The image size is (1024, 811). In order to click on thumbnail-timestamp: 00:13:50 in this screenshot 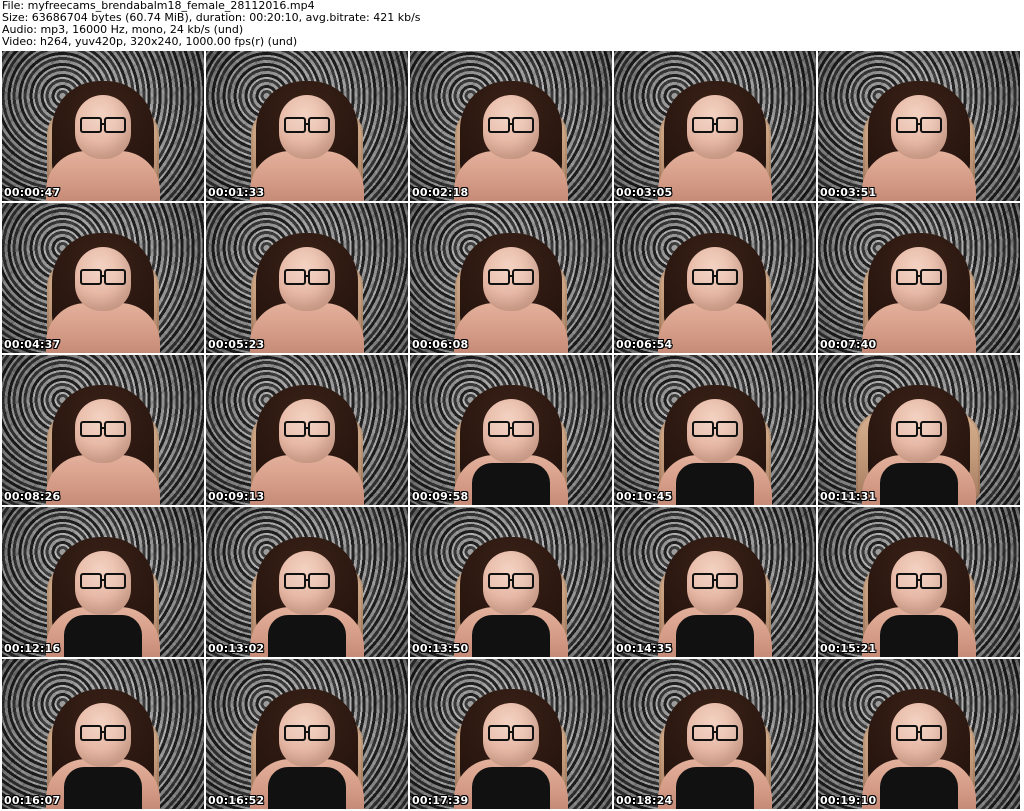, I will do `click(440, 648)`.